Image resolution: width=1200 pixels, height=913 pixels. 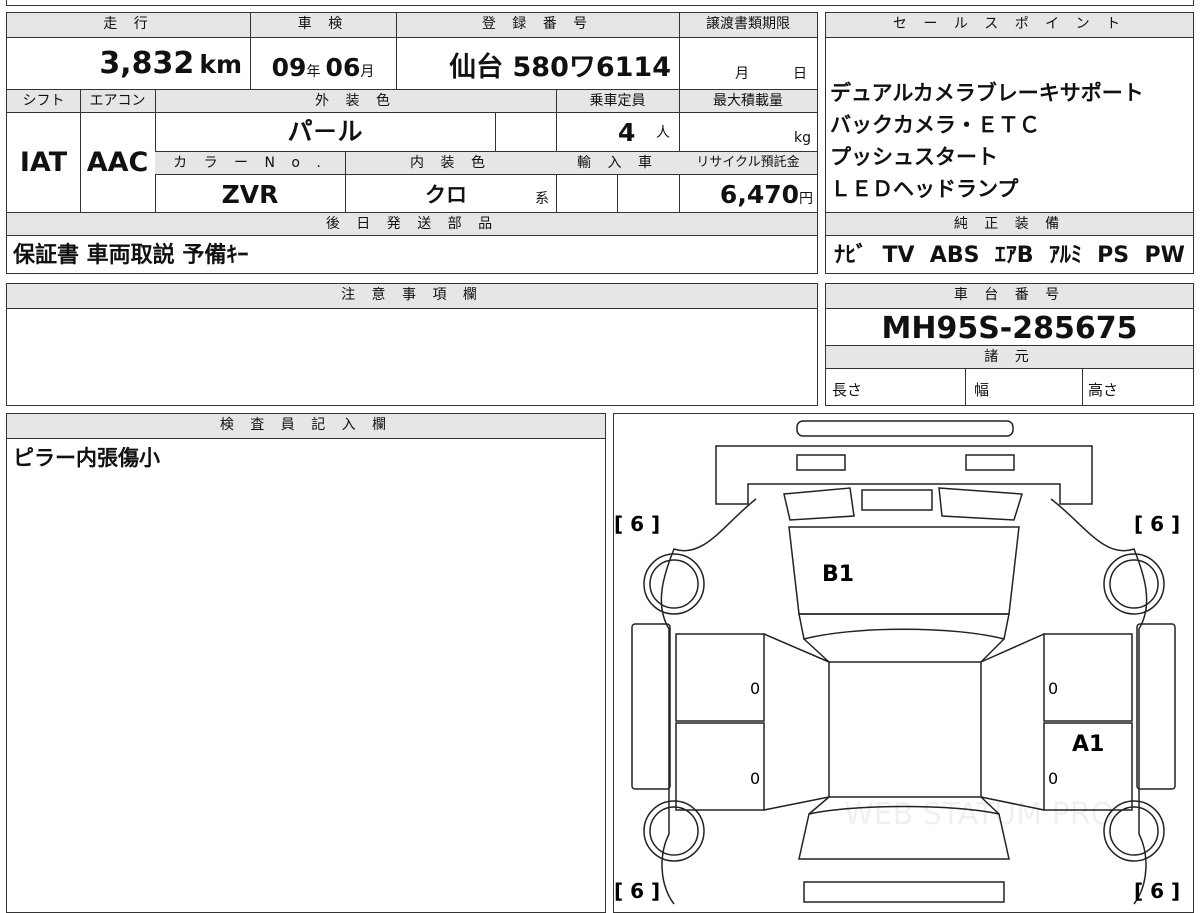 I want to click on interior-color-header: 内 装 色, so click(x=450, y=163).